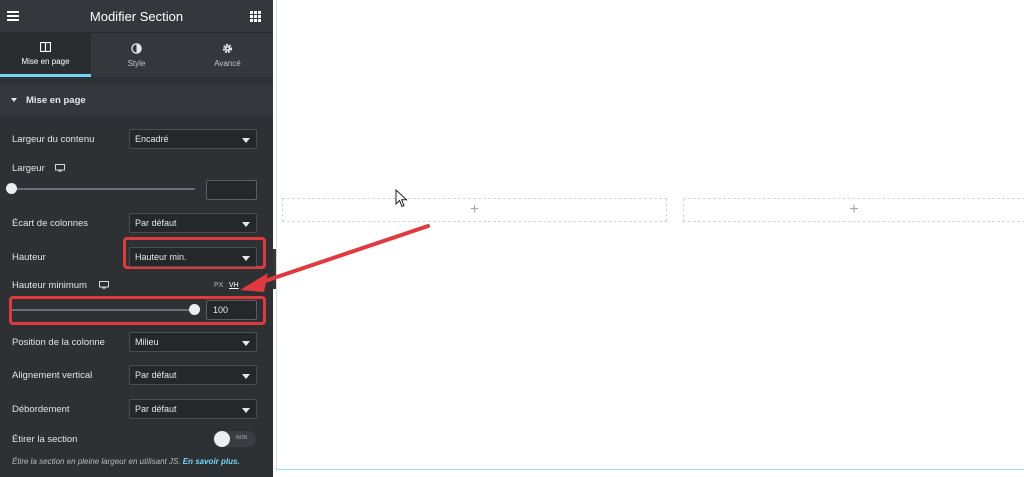  Describe the element at coordinates (234, 439) in the screenshot. I see `stretch-toggle: NON` at that location.